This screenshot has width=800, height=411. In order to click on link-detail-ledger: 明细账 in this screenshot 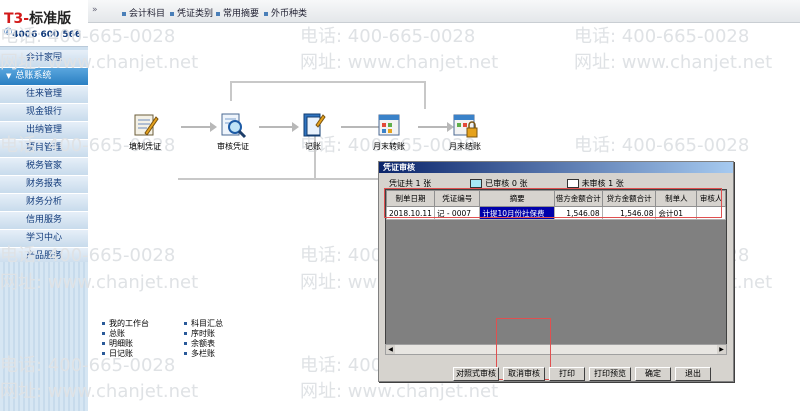, I will do `click(125, 344)`.